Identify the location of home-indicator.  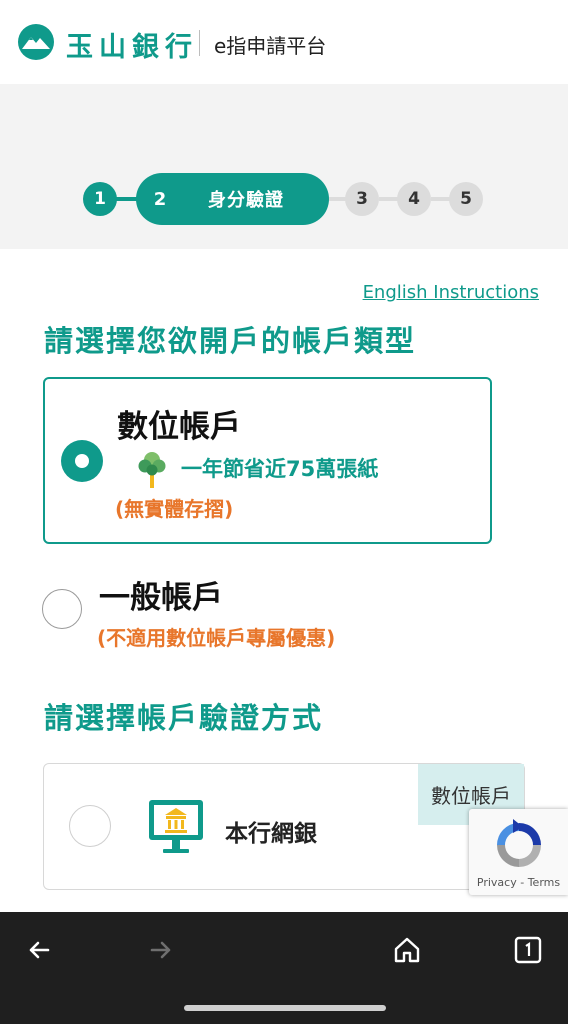
(285, 1008).